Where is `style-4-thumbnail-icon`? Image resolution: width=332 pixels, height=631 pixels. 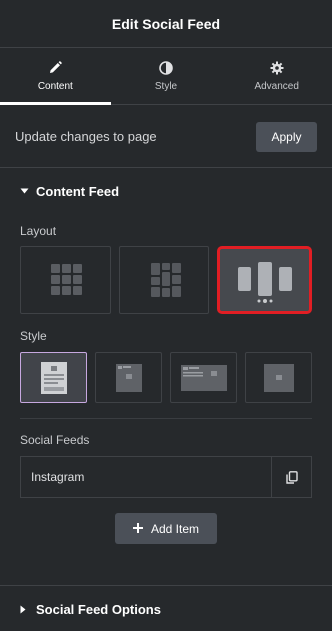 style-4-thumbnail-icon is located at coordinates (278, 377).